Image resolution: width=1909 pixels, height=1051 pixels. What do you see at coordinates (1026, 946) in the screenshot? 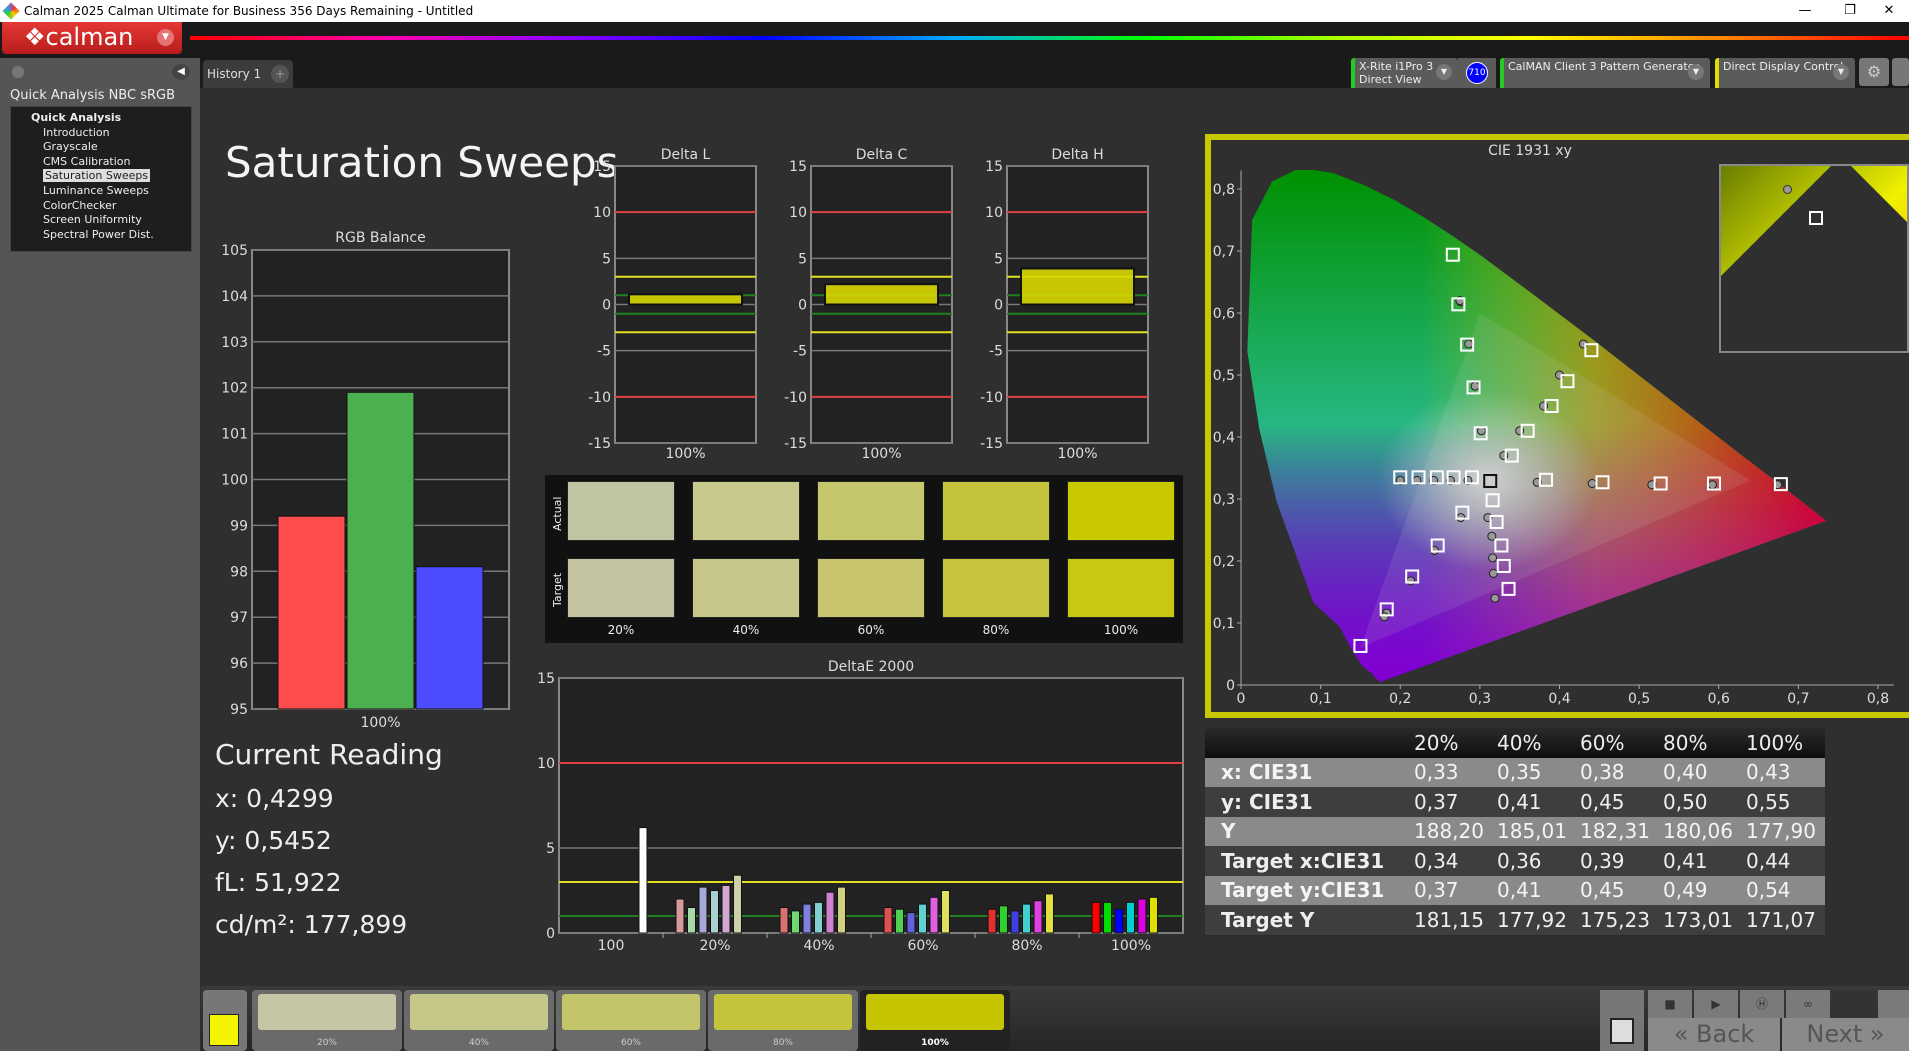
I see `x-tick-label: 80%` at bounding box center [1026, 946].